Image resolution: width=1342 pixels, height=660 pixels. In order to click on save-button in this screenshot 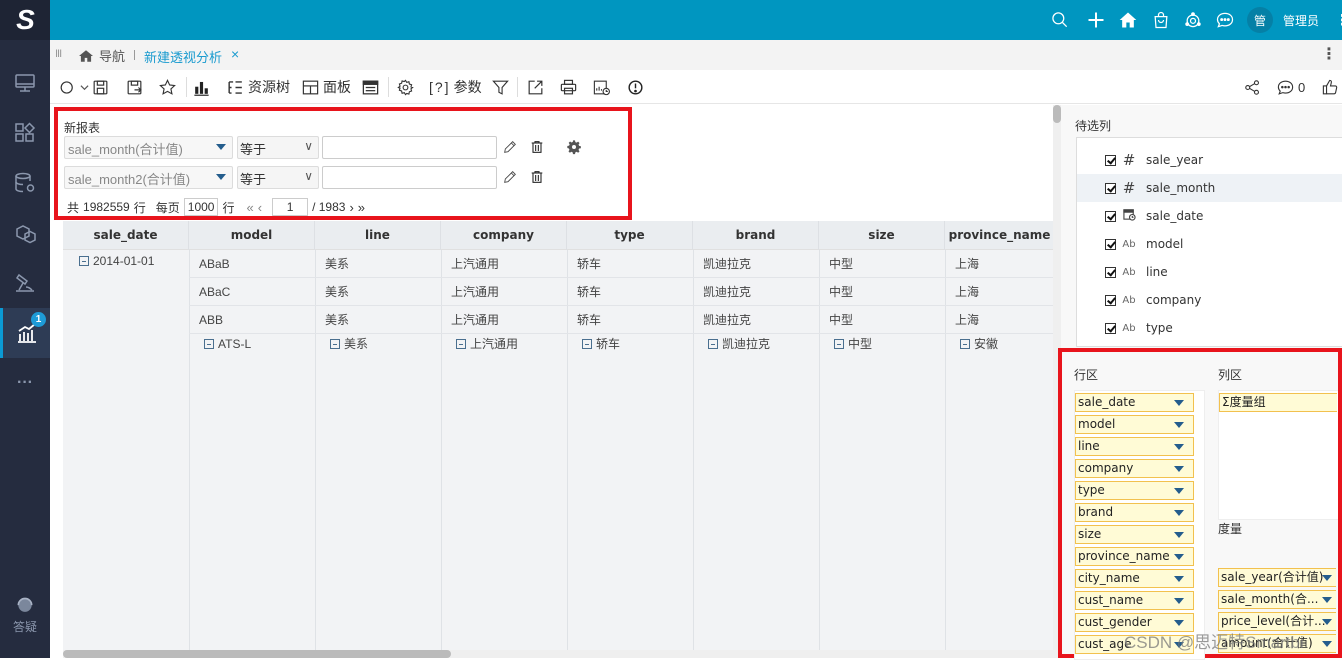, I will do `click(100, 87)`.